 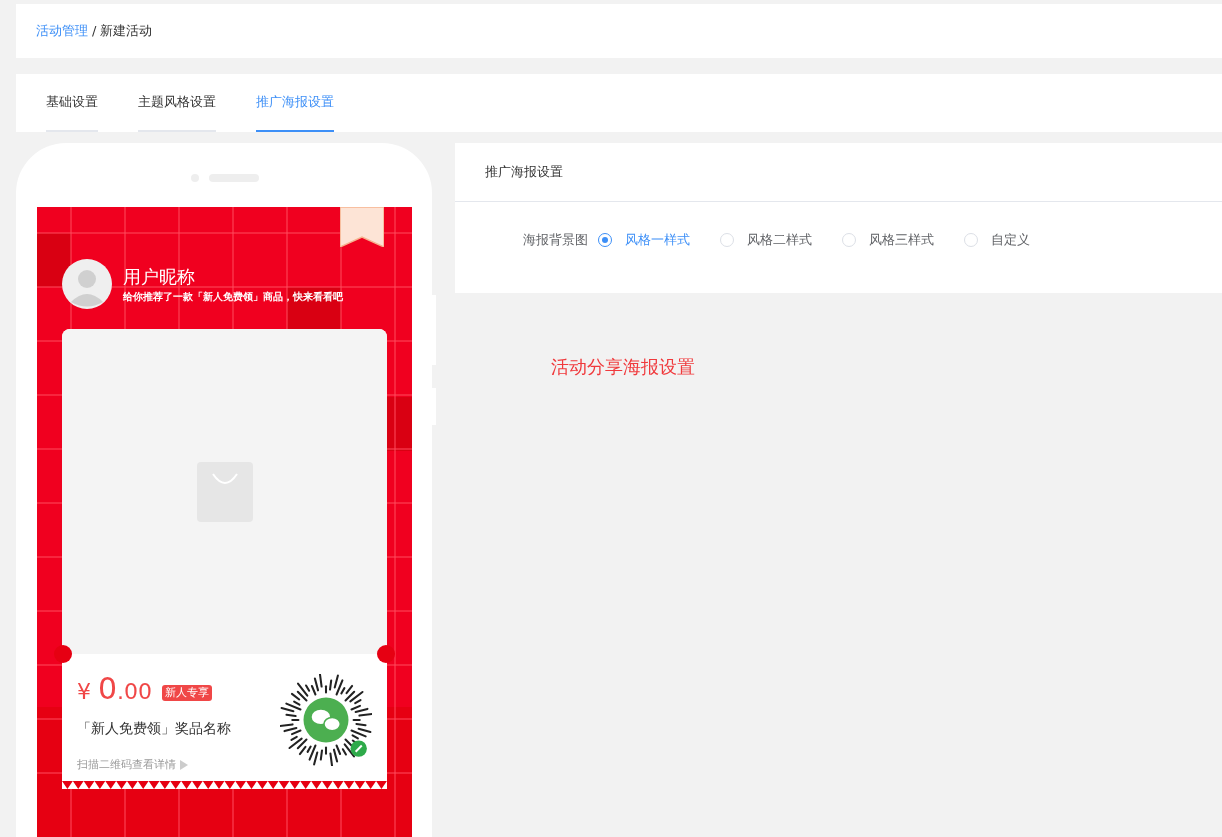 What do you see at coordinates (177, 103) in the screenshot?
I see `tab: 主题风格设置` at bounding box center [177, 103].